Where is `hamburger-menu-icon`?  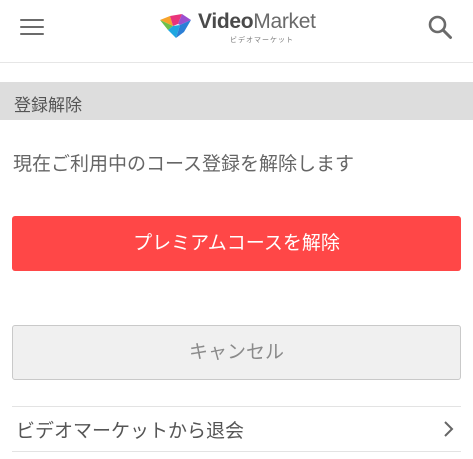
hamburger-menu-icon is located at coordinates (32, 27).